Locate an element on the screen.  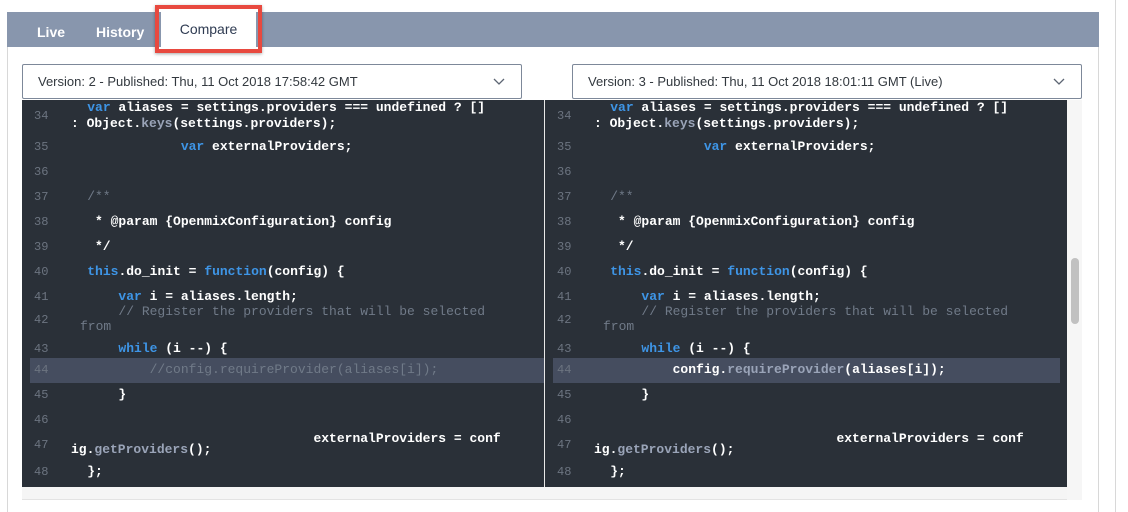
page-divider is located at coordinates (1115, 256).